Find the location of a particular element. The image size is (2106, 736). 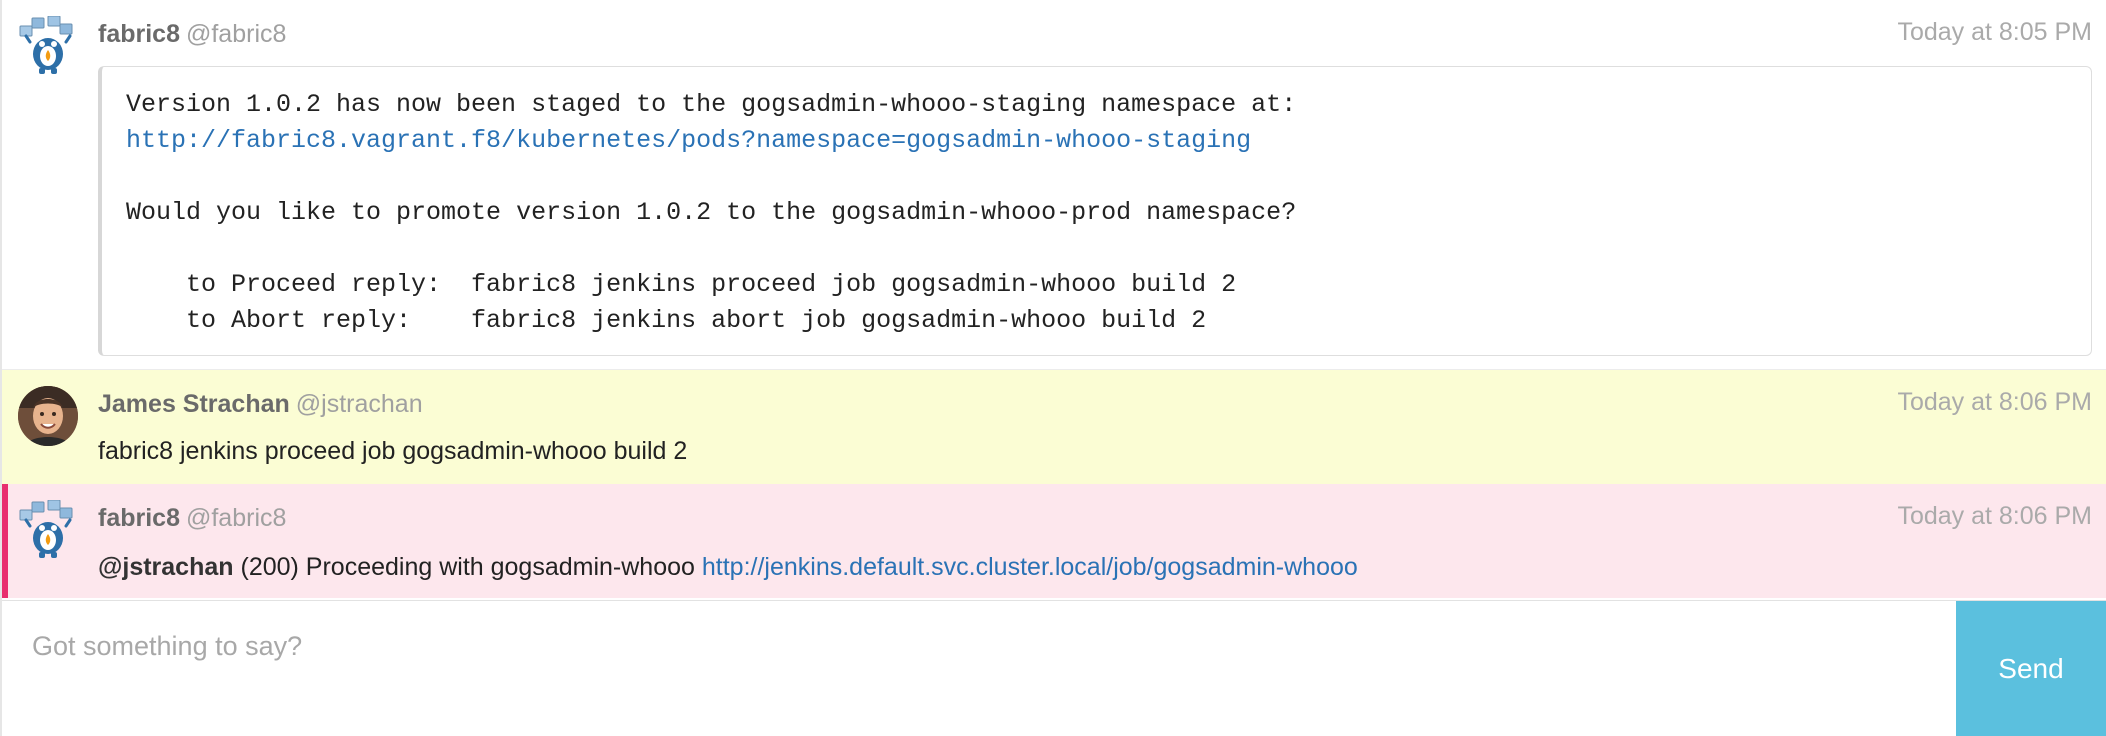

message-header: James Strachan @jstrachan is located at coordinates (260, 404).